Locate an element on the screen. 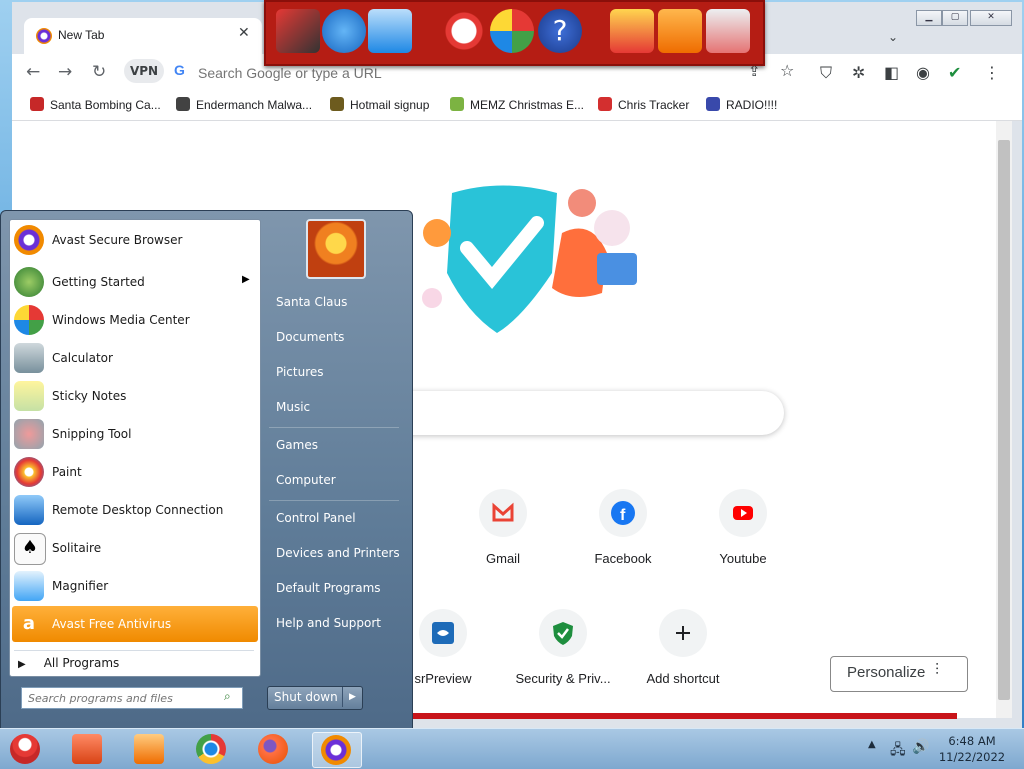 This screenshot has height=769, width=1024. taskbar-firefox is located at coordinates (274, 749).